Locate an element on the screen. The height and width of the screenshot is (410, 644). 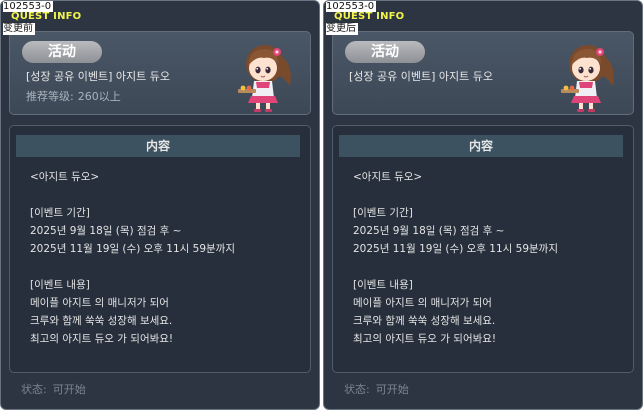
recommended-level: 推荐等级: 260以上 is located at coordinates (73, 97).